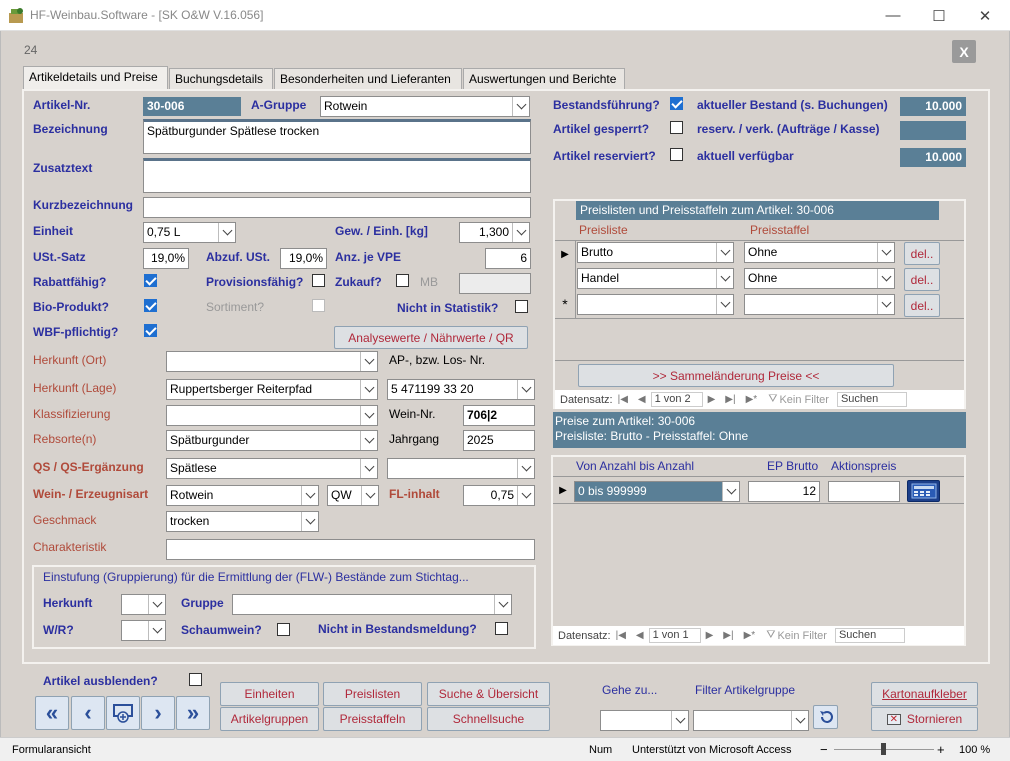  I want to click on filter-gruppe-select, so click(751, 720).